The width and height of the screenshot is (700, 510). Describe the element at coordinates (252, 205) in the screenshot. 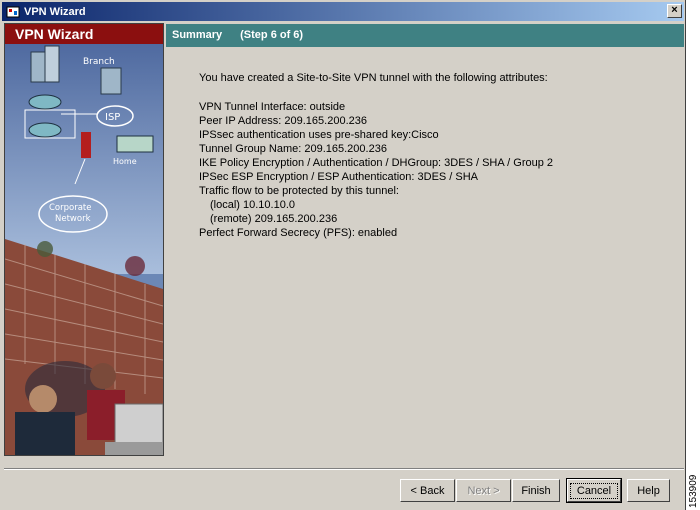

I see `attr-local-network: (local) 10.10.10.0` at that location.